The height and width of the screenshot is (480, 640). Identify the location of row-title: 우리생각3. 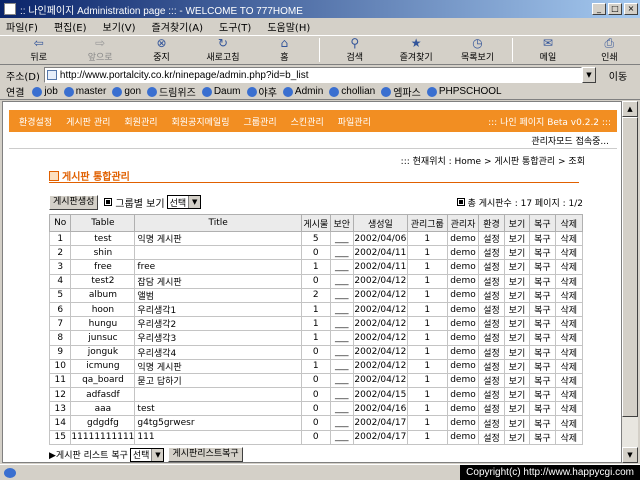
(218, 338).